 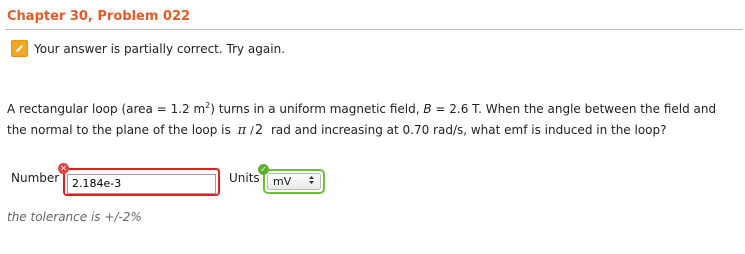 I want to click on correct-icon: ✓, so click(x=263, y=169).